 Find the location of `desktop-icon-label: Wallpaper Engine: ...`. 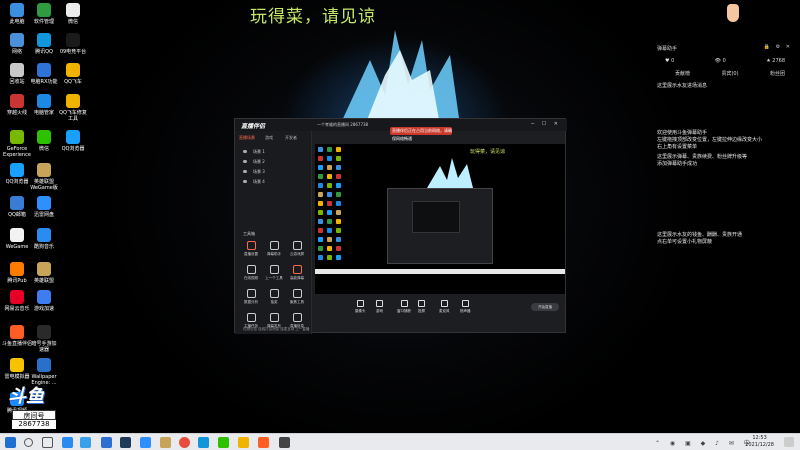

desktop-icon-label: Wallpaper Engine: ... is located at coordinates (44, 380).